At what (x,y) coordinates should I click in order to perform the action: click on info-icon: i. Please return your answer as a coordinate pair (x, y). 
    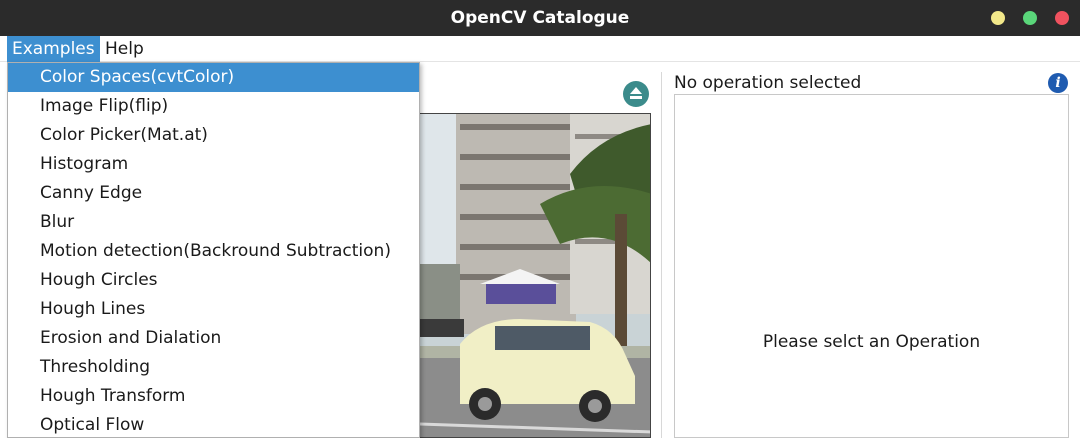
    Looking at the image, I should click on (1058, 83).